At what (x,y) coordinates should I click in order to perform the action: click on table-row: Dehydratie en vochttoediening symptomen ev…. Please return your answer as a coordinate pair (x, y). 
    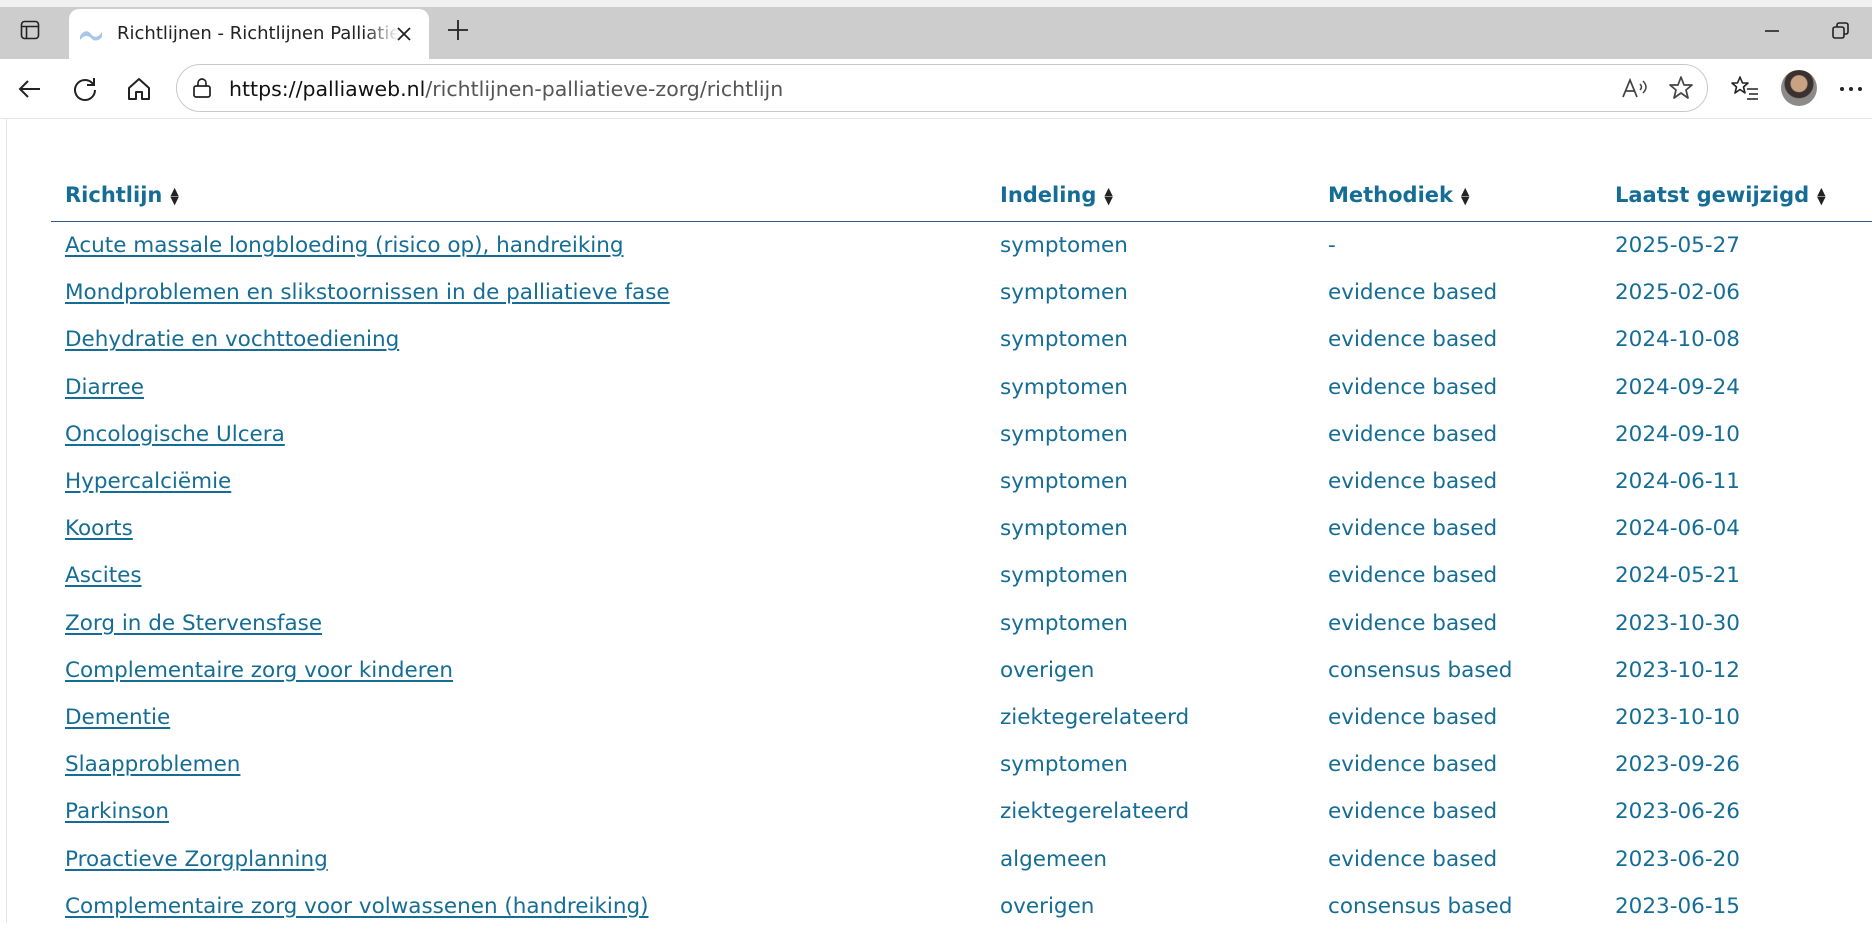
    Looking at the image, I should click on (961, 339).